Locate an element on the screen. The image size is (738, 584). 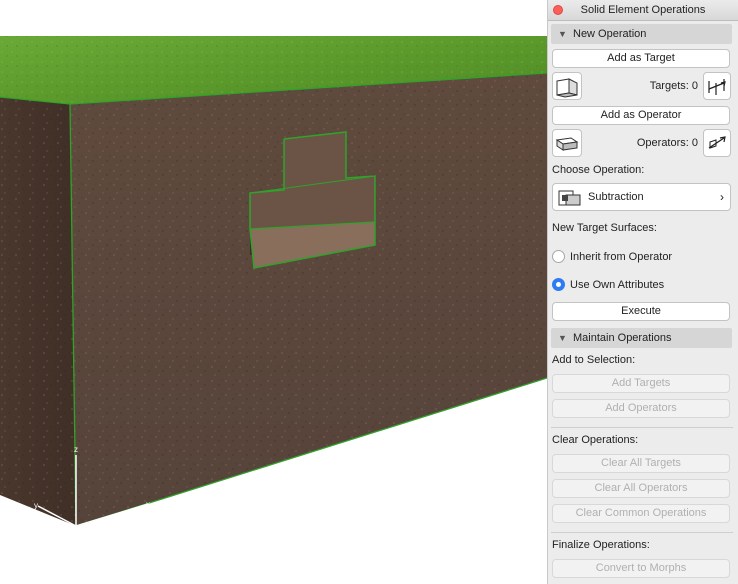
operation-type-dropdown: Subtraction › is located at coordinates (641, 197).